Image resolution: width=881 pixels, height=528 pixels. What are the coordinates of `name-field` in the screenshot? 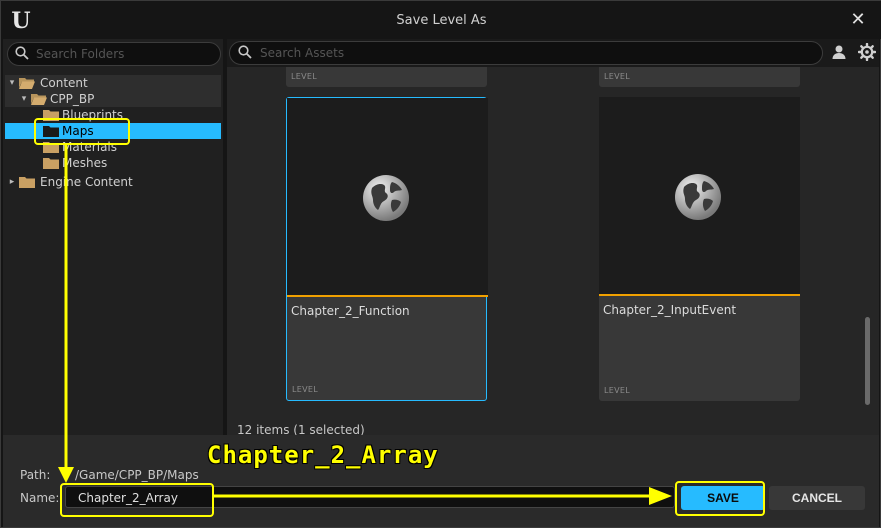 It's located at (370, 497).